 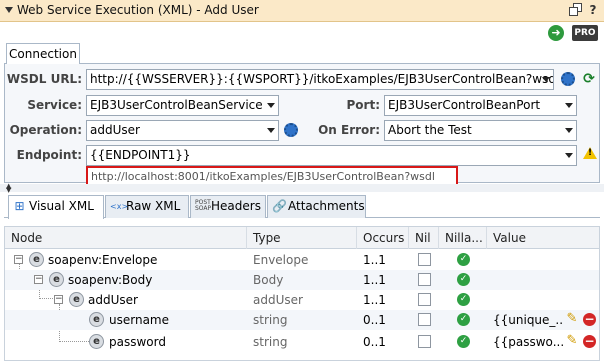 I want to click on operation-label: Operation:, so click(x=45, y=130).